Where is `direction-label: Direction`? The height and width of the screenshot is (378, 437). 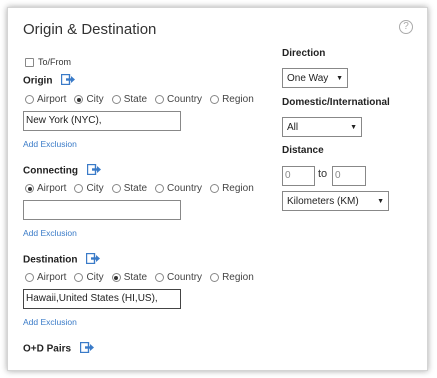
direction-label: Direction is located at coordinates (304, 53).